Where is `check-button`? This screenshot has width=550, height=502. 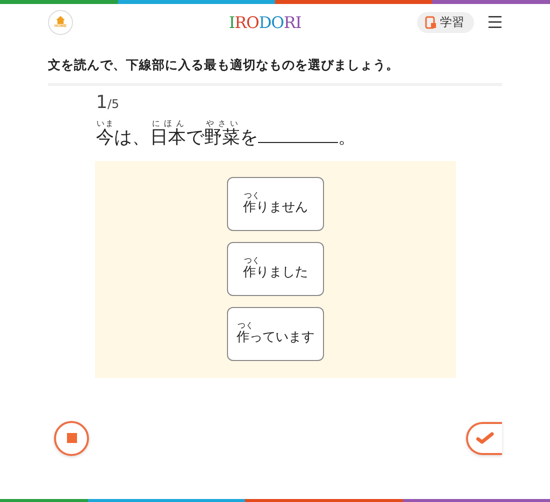
check-button is located at coordinates (484, 438).